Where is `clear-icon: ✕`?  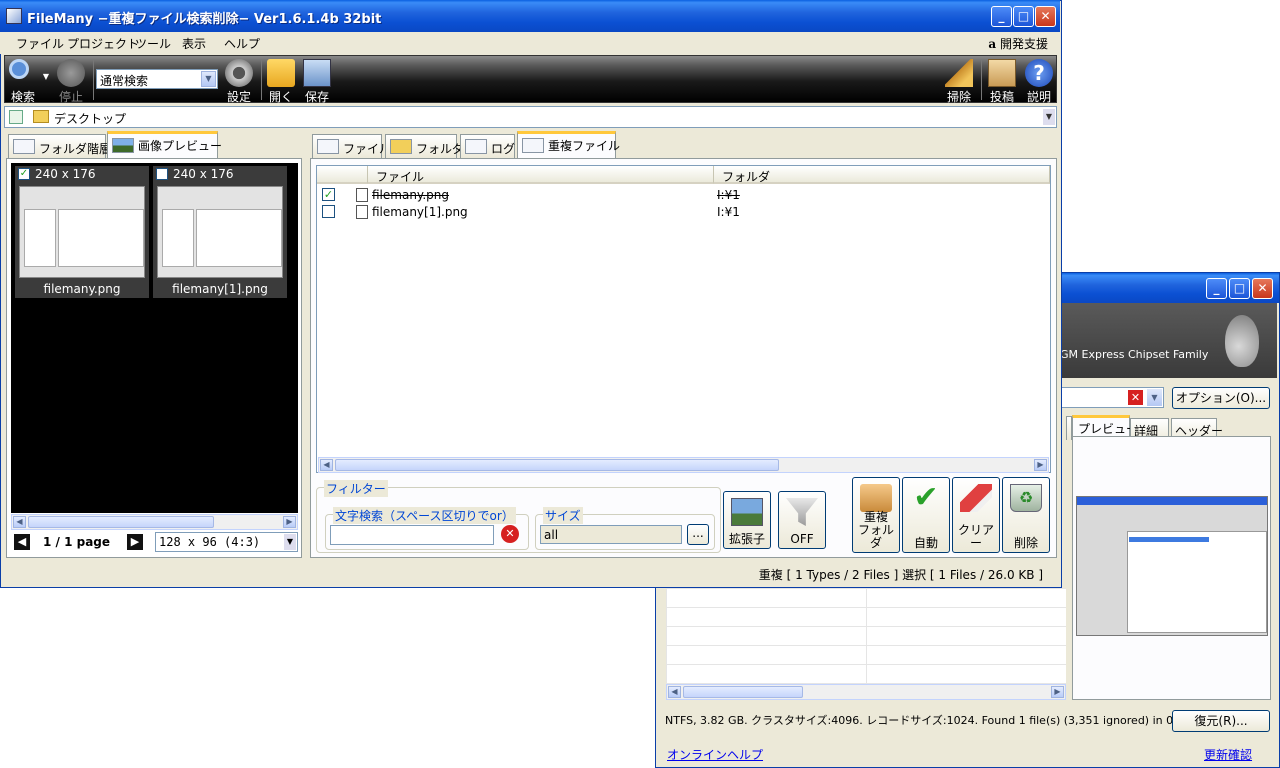 clear-icon: ✕ is located at coordinates (1135, 397).